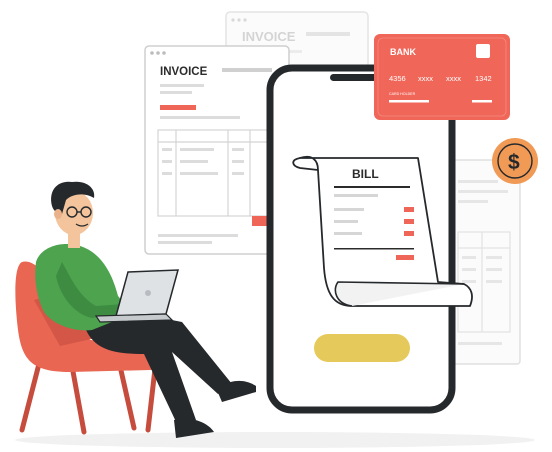 The width and height of the screenshot is (552, 452). What do you see at coordinates (275, 440) in the screenshot?
I see `floor-shadow` at bounding box center [275, 440].